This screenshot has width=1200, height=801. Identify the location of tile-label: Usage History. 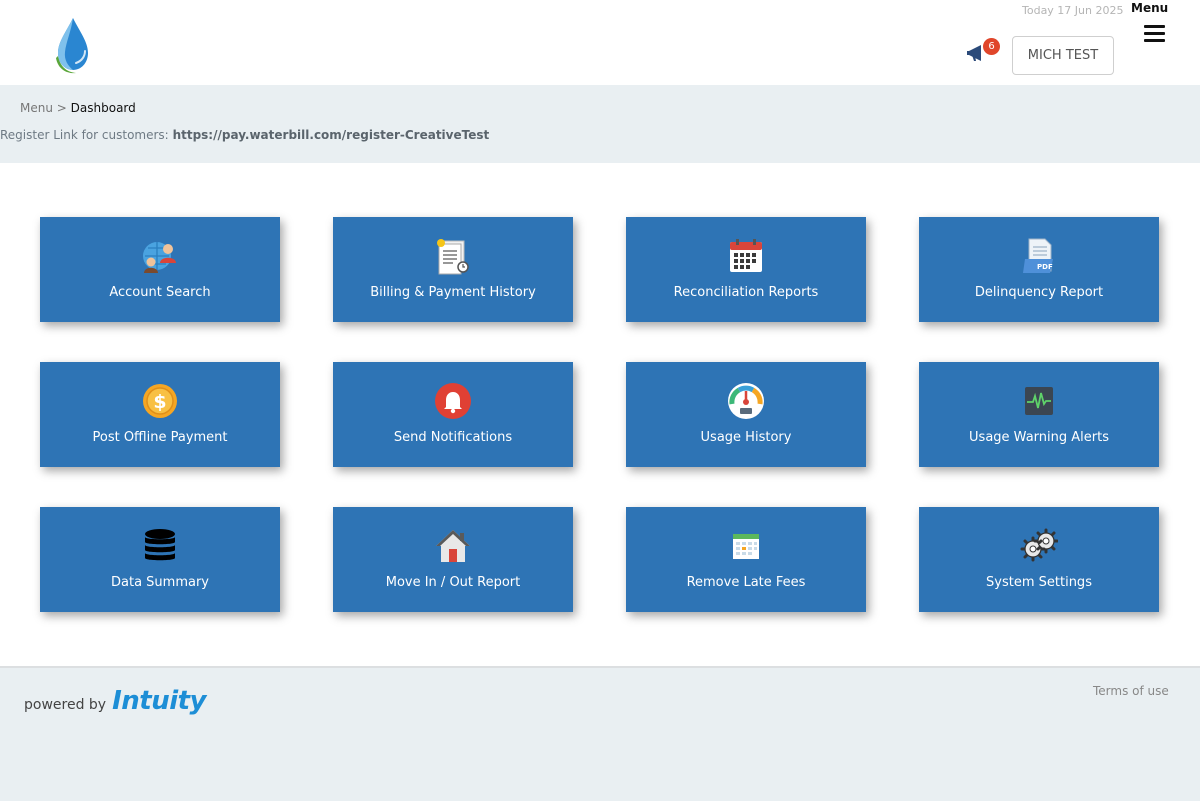
(746, 437).